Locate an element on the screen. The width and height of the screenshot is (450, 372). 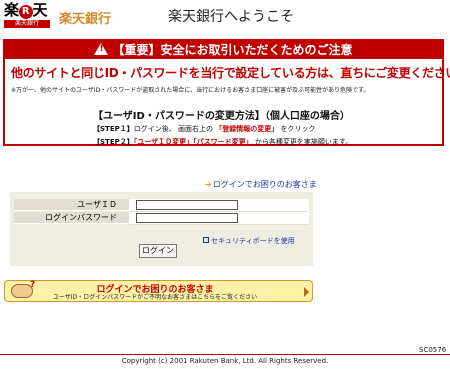
userid-input is located at coordinates (187, 205).